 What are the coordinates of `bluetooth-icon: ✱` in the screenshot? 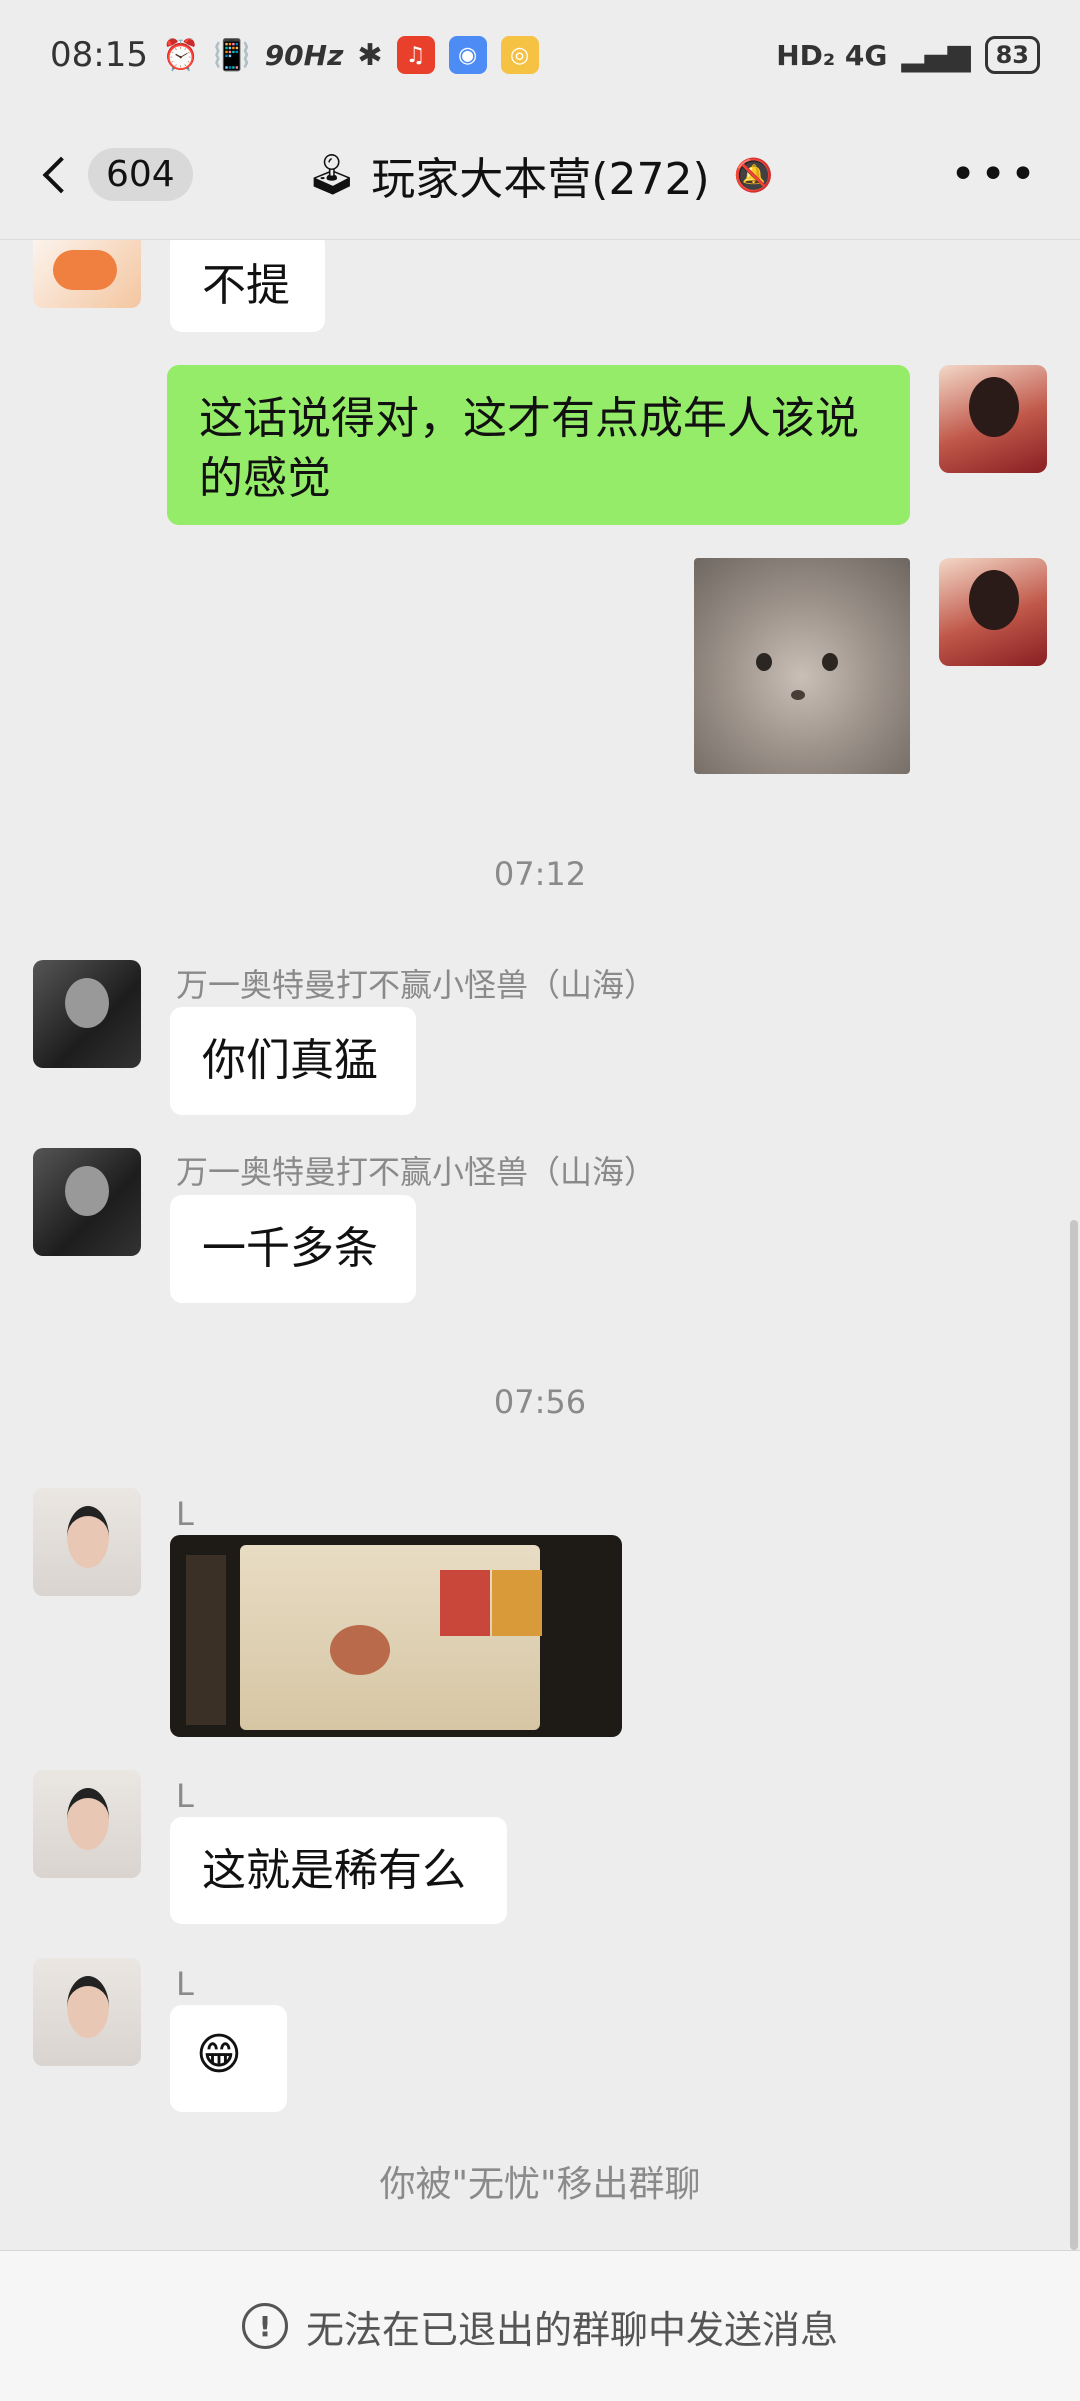 It's located at (370, 55).